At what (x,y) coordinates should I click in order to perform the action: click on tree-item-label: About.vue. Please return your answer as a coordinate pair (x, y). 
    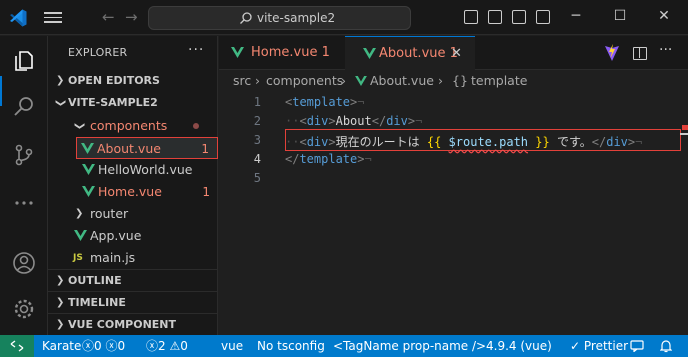
    Looking at the image, I should click on (129, 148).